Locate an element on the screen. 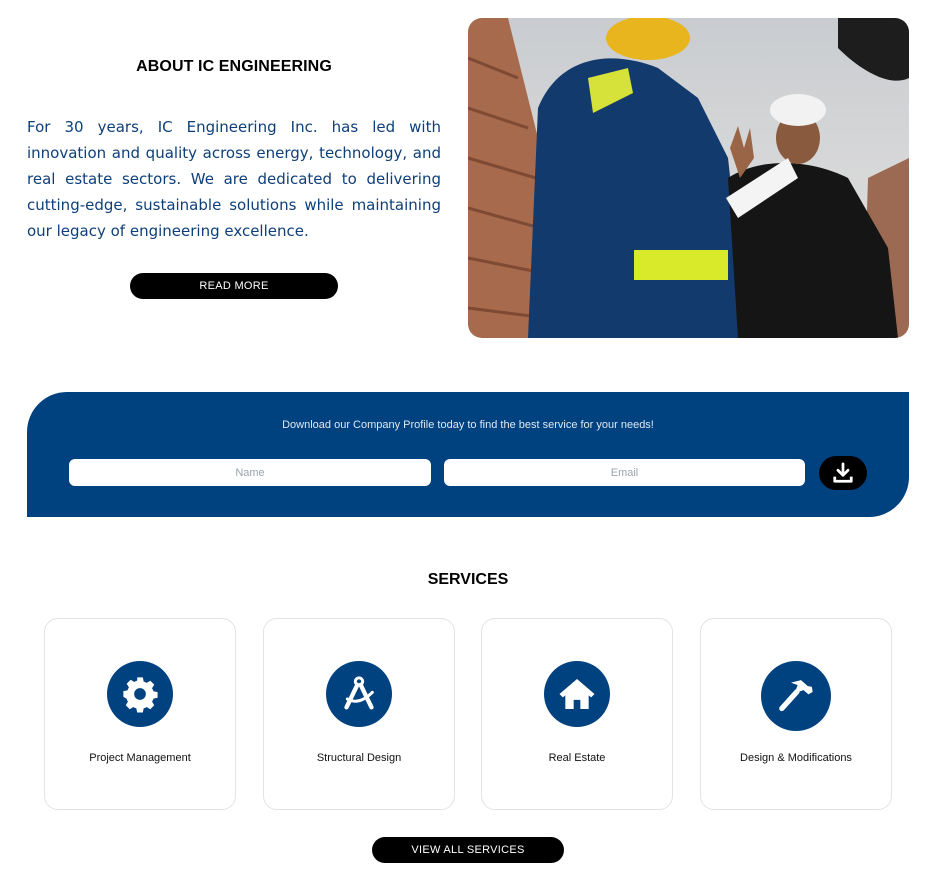 This screenshot has height=879, width=930. download-icon is located at coordinates (843, 472).